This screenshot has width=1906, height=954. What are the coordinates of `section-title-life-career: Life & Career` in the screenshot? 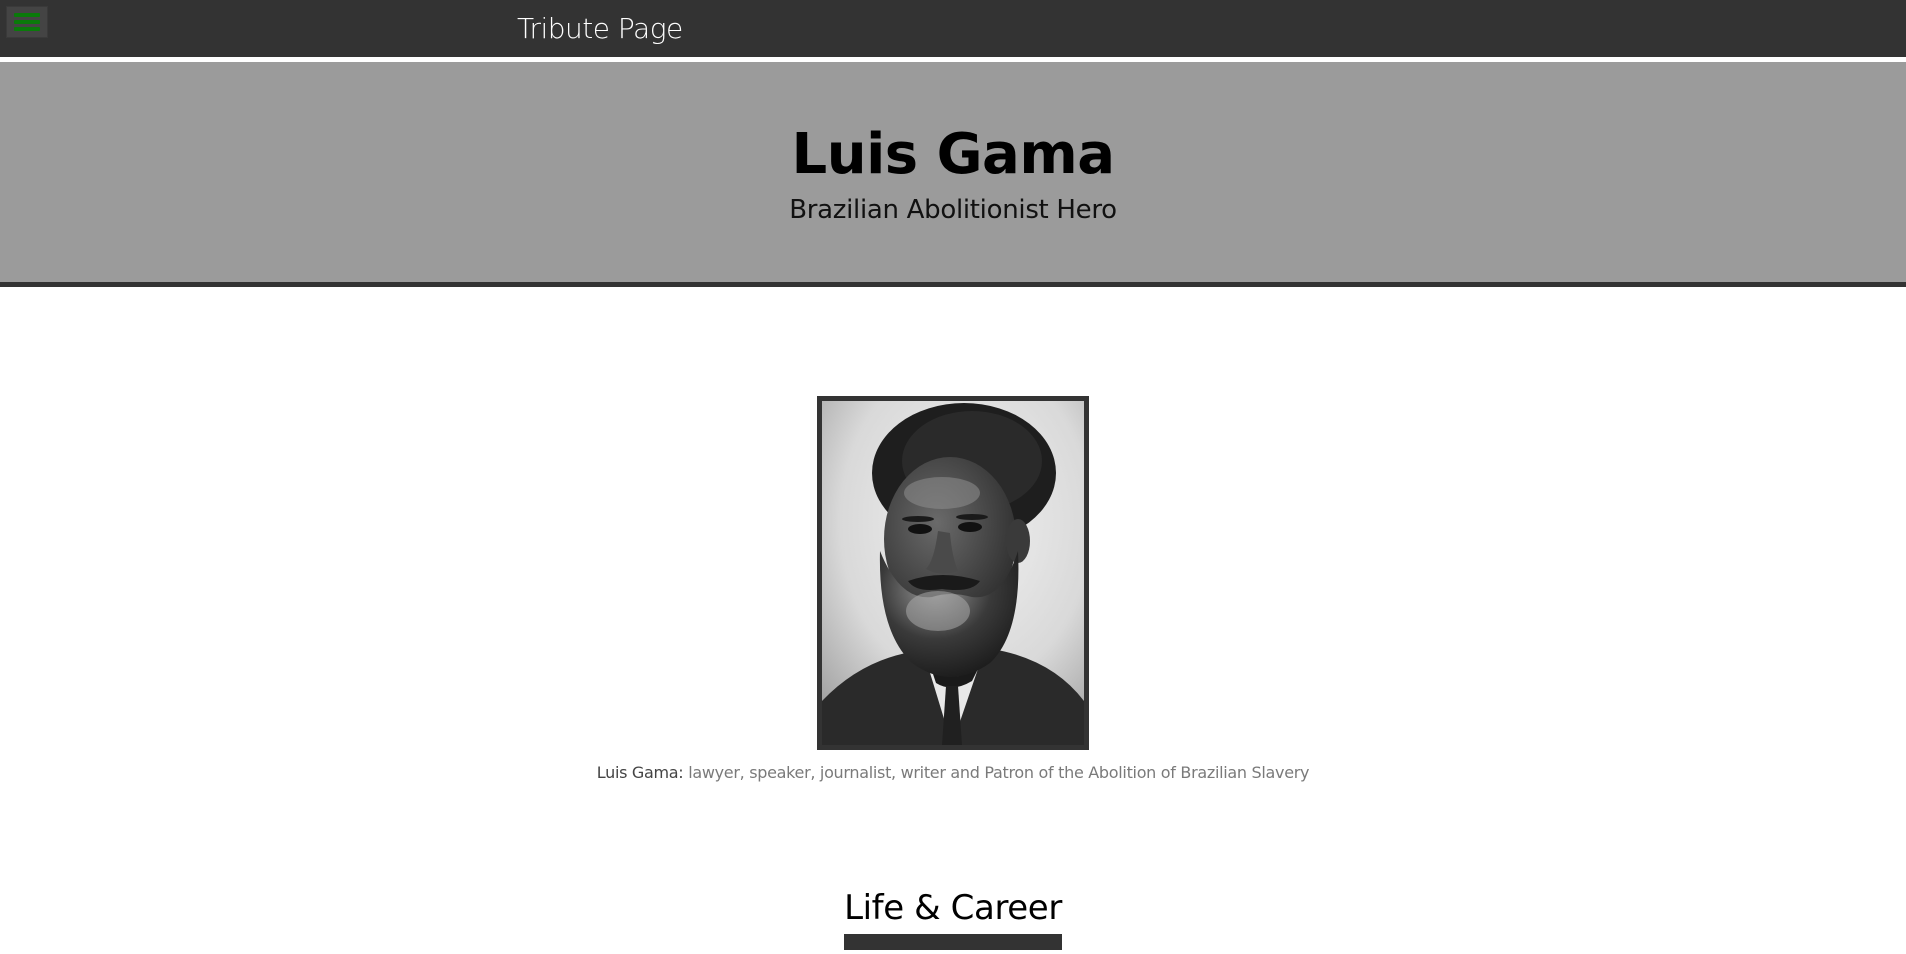 It's located at (953, 908).